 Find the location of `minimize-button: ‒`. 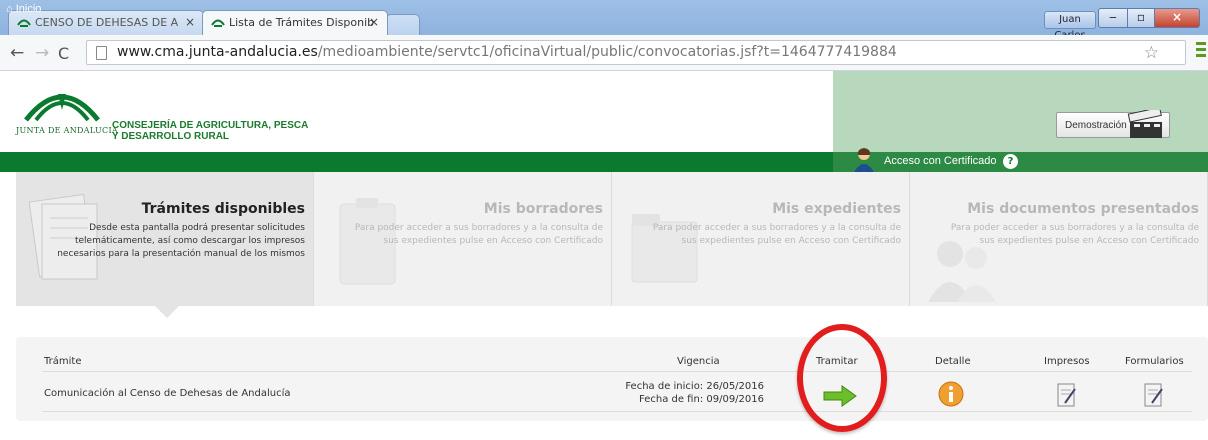

minimize-button: ‒ is located at coordinates (1113, 18).